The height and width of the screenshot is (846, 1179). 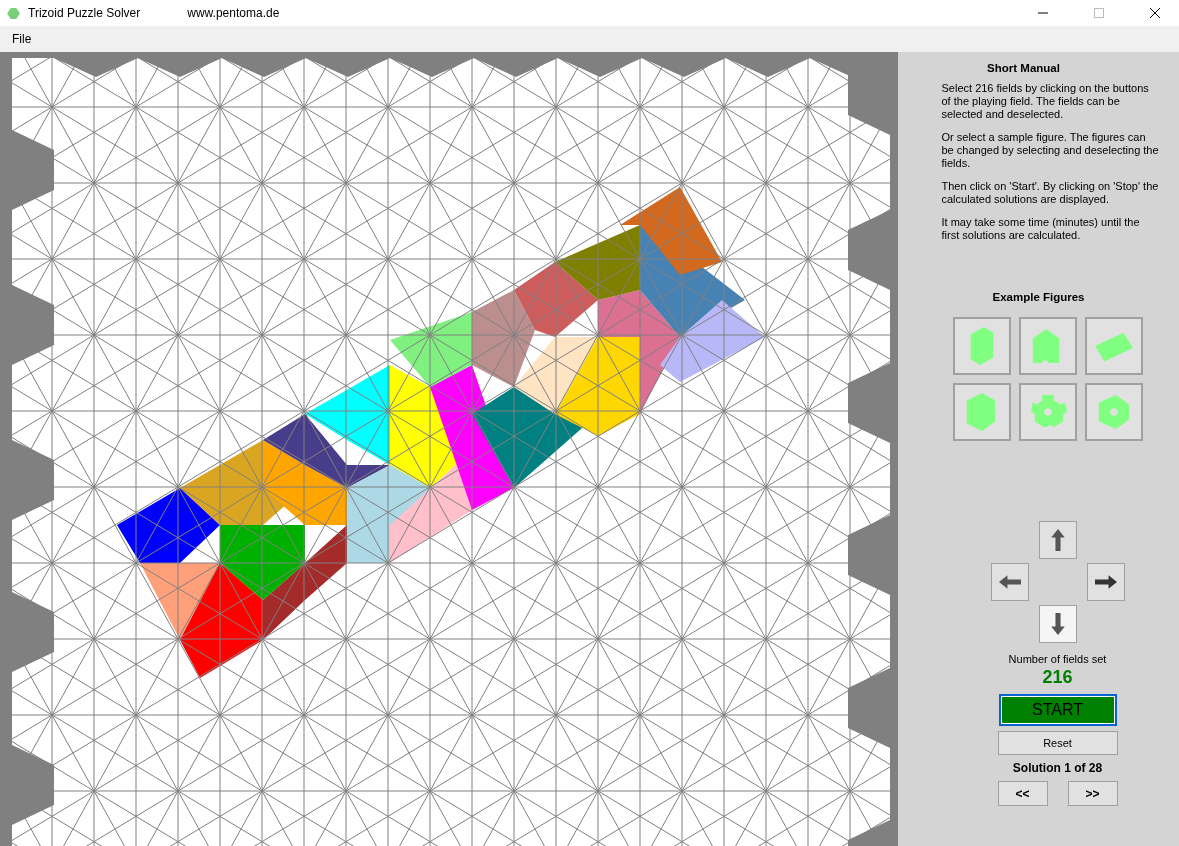 What do you see at coordinates (1050, 193) in the screenshot?
I see `manual-paragraph: Then click on 'Start'. By clicking on 'Stop' the calculated solutions are displayed.` at bounding box center [1050, 193].